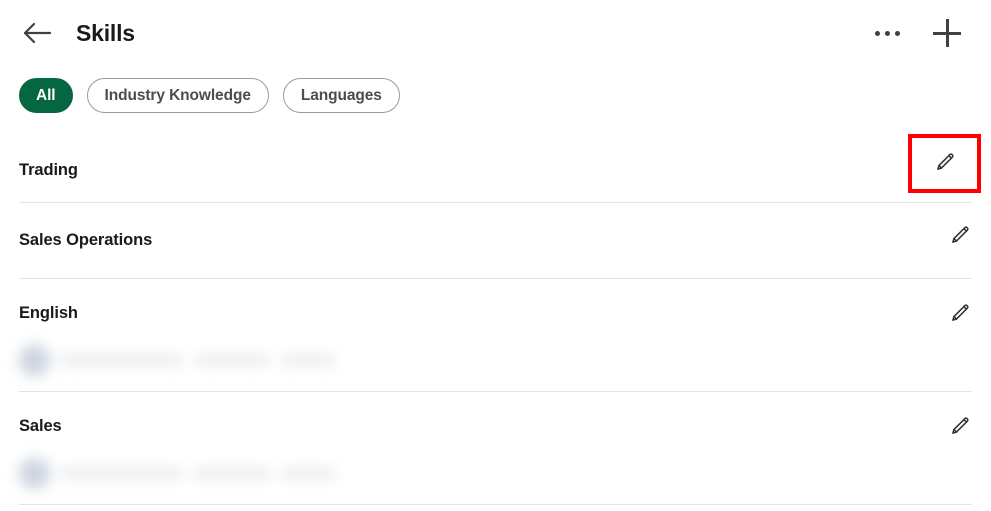 The height and width of the screenshot is (511, 991). I want to click on header-actions, so click(917, 33).